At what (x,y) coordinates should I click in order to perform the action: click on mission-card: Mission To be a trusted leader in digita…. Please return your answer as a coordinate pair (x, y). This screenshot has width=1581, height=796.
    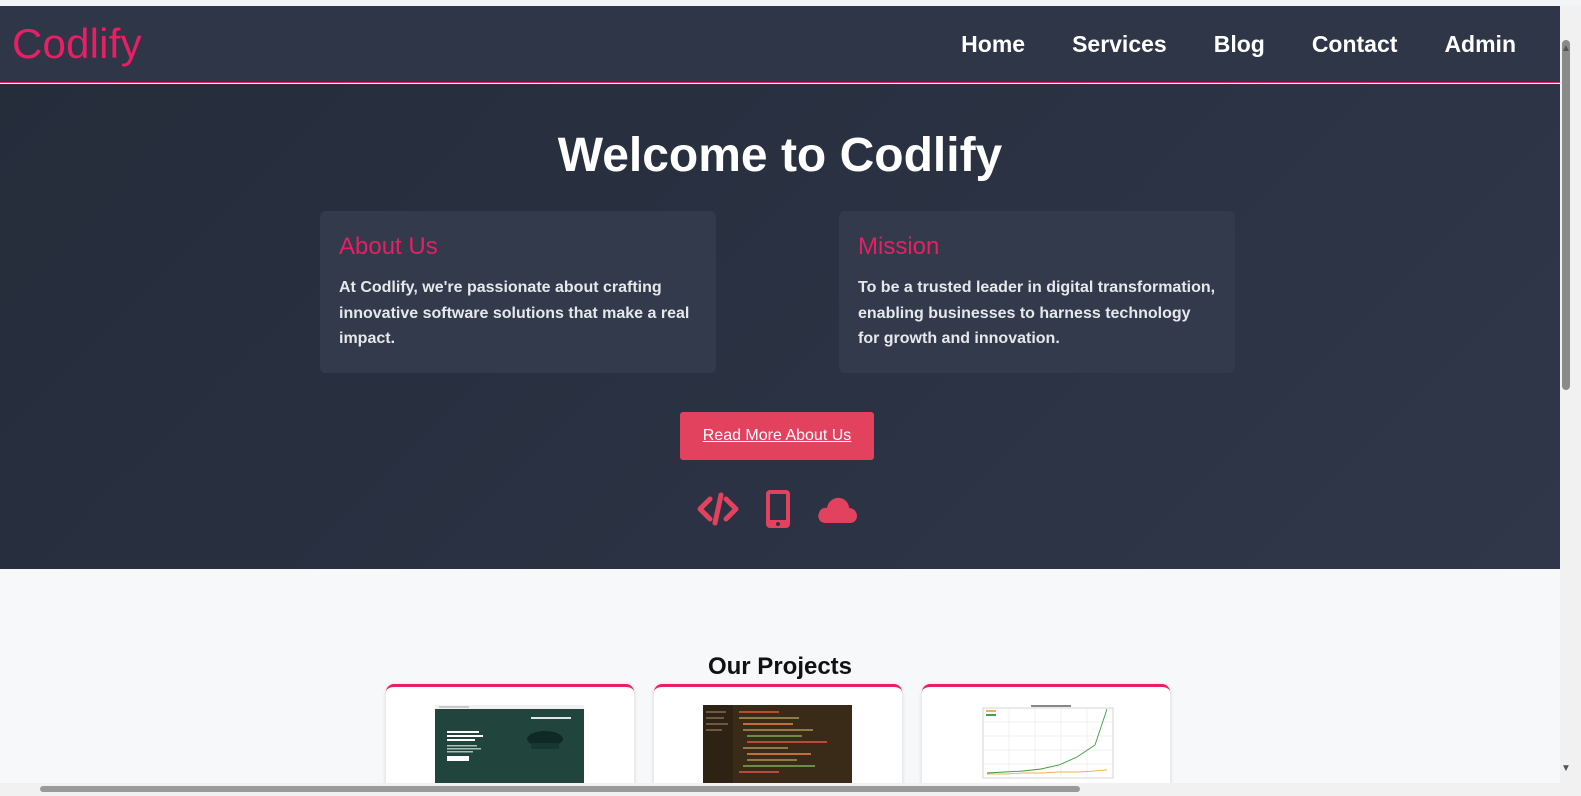
    Looking at the image, I should click on (1037, 292).